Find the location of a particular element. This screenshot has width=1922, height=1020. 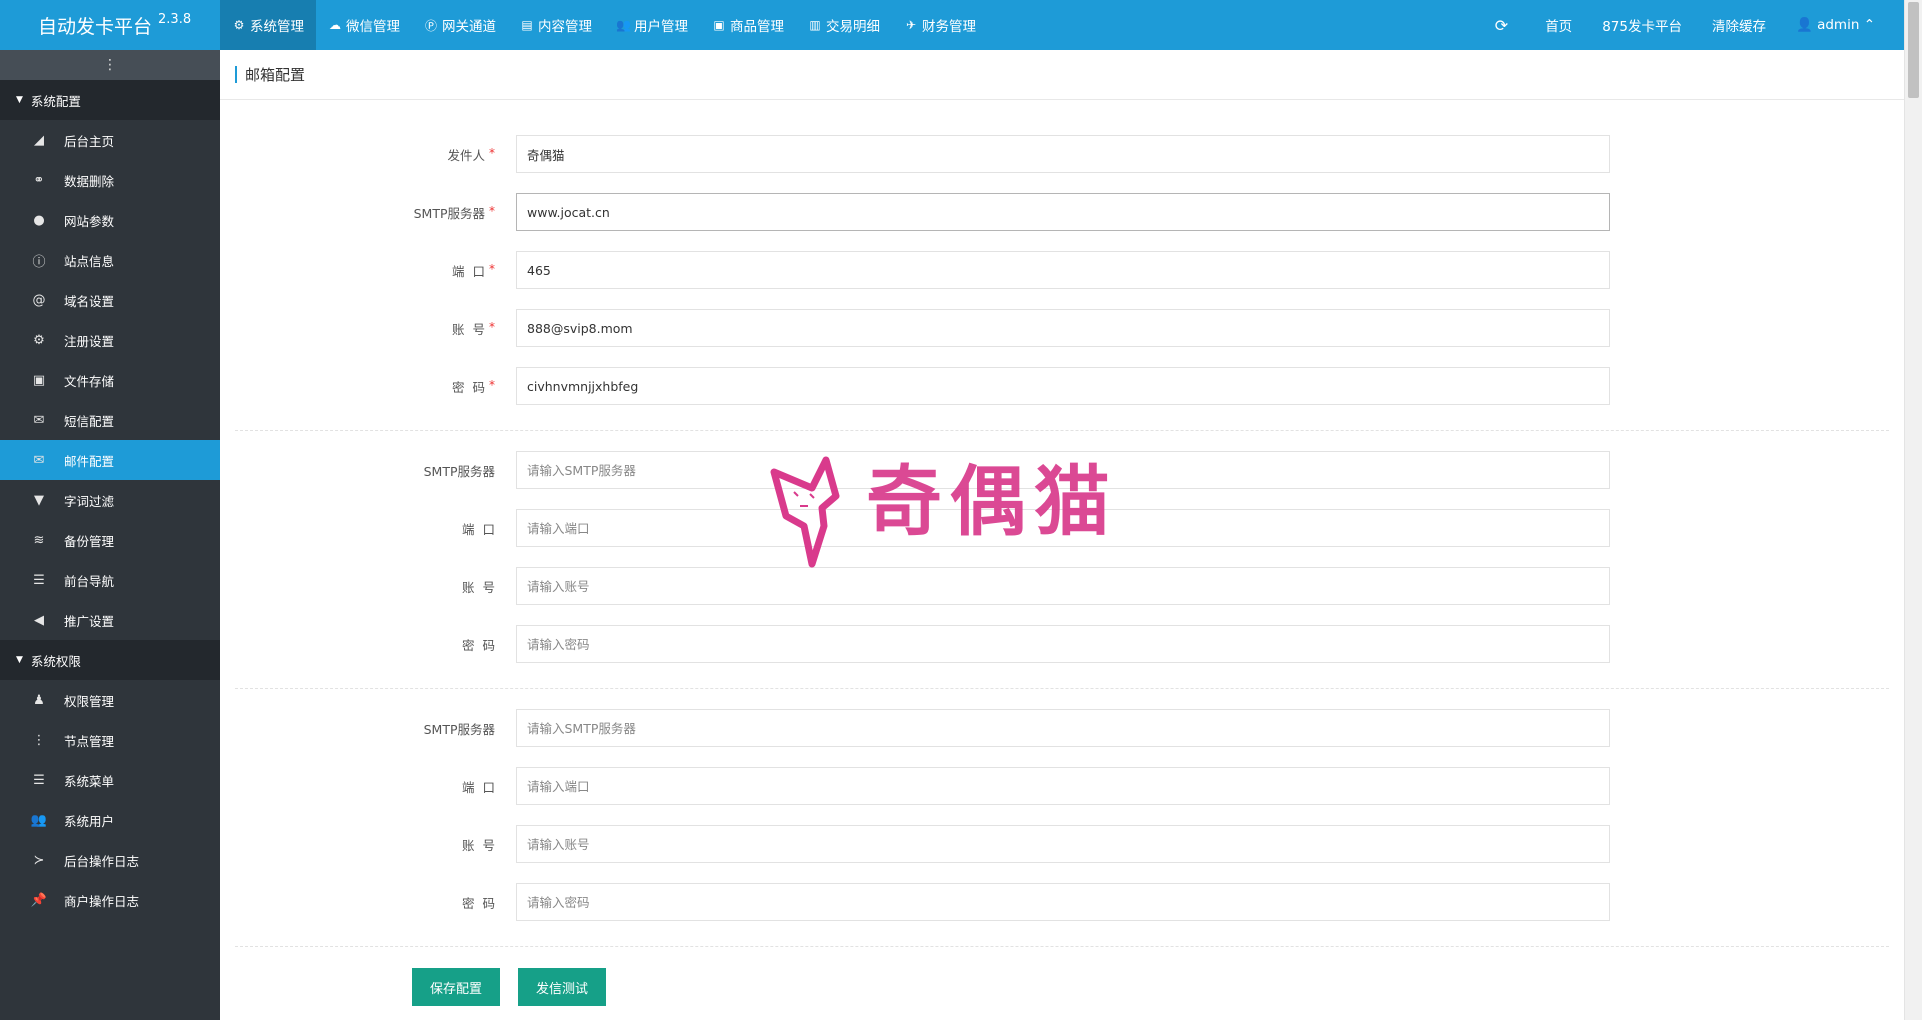

title-accent-bar is located at coordinates (236, 74).